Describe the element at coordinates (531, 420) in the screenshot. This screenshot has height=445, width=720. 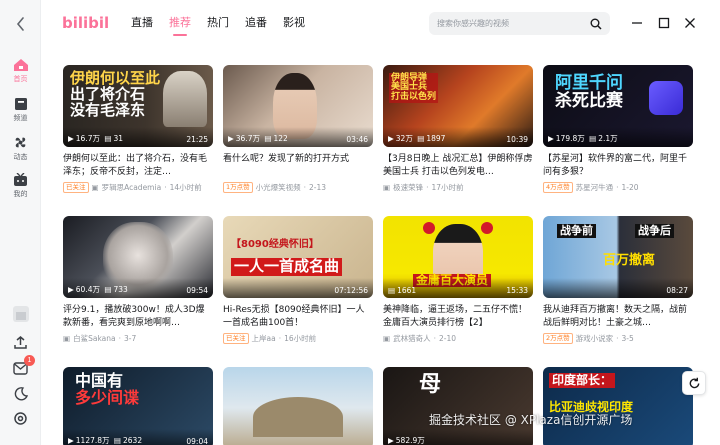
I see `watermark: 掘金技术社区 @ XPlaza信创开源广场` at that location.